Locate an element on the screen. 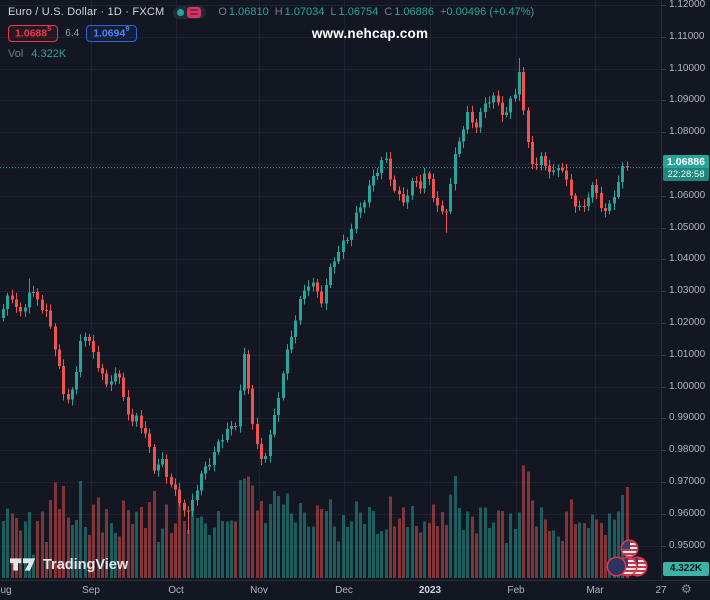  price-tick-label: 1.00000 is located at coordinates (687, 386).